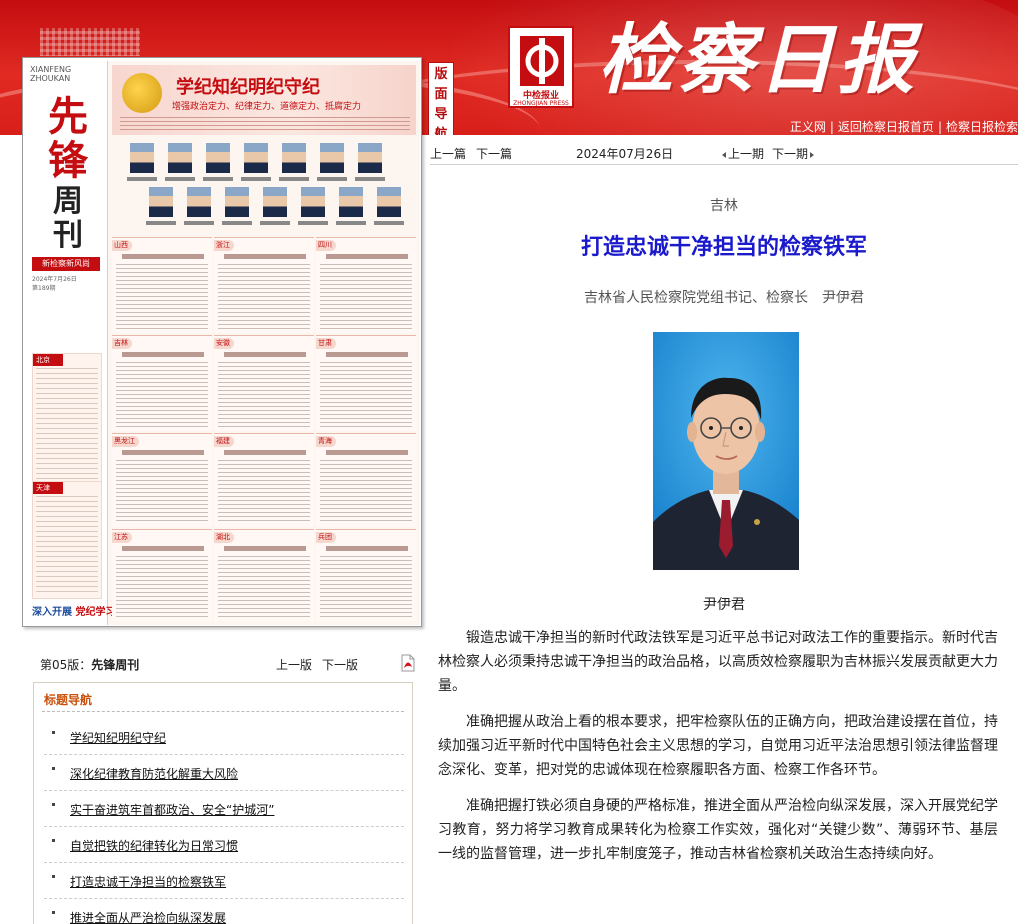  Describe the element at coordinates (625, 154) in the screenshot. I see `issue-date: 2024年07月26日` at that location.